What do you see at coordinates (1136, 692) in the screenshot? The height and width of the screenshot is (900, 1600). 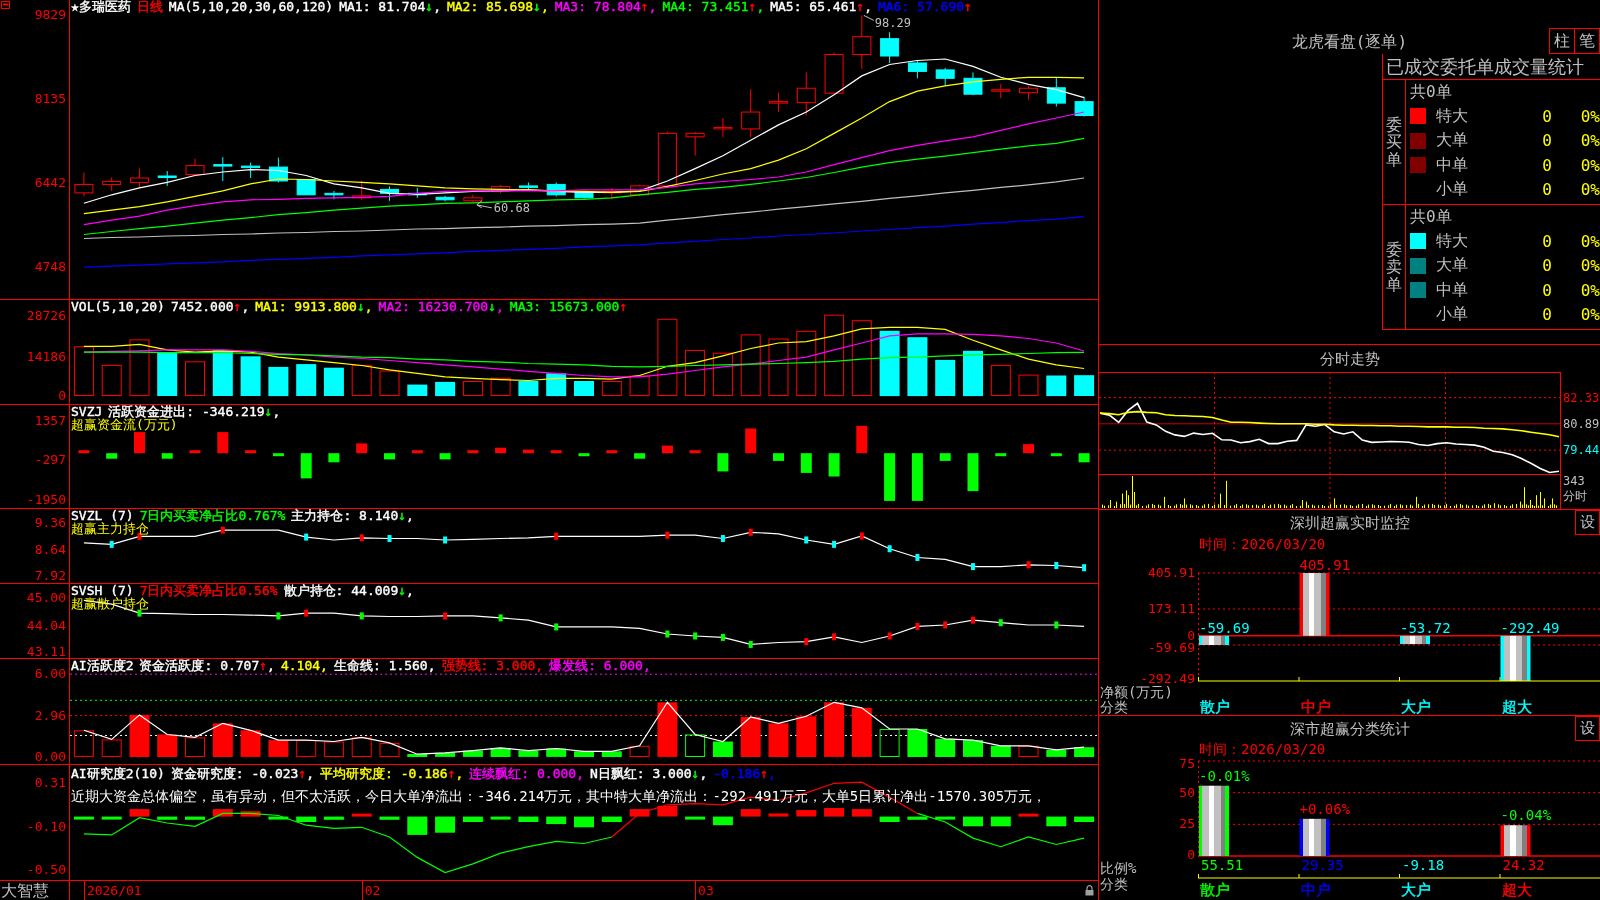 I see `axis-title: 净额(万元)` at bounding box center [1136, 692].